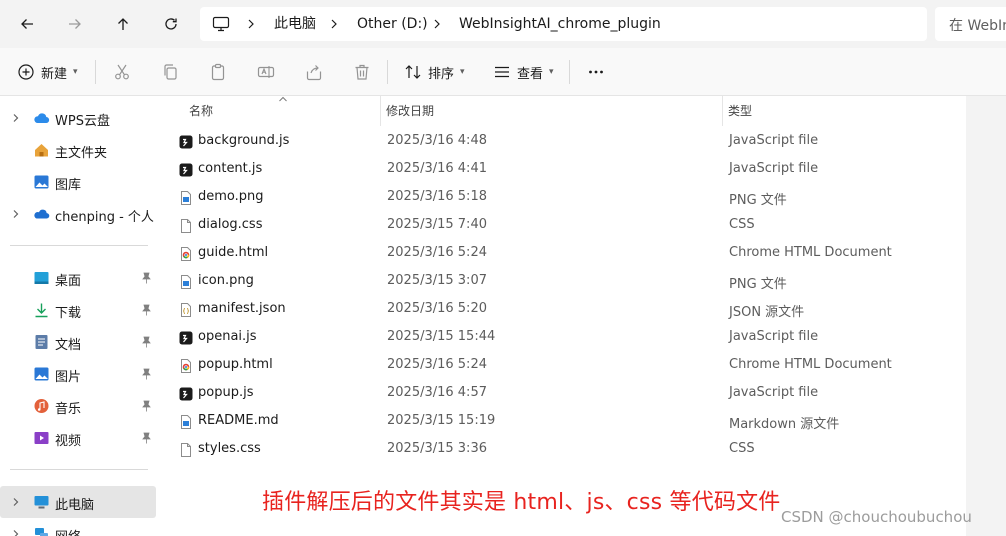  I want to click on file-row: demo.png 2025/3/16 5:18 PNG 文件, so click(565, 197).